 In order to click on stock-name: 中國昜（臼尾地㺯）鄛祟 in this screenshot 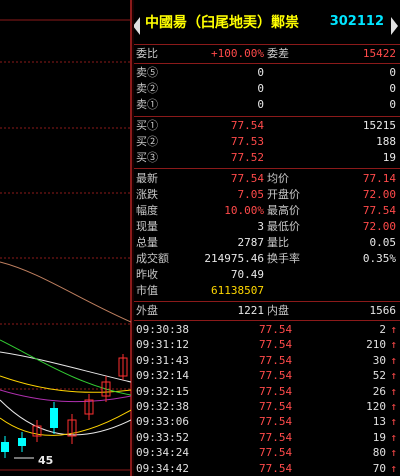, I will do `click(222, 23)`.